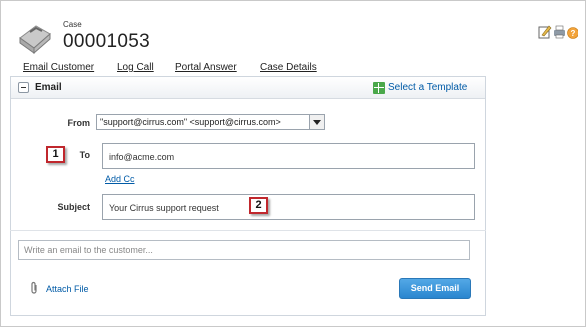 This screenshot has width=587, height=328. What do you see at coordinates (48, 87) in the screenshot?
I see `email-panel-title: Email` at bounding box center [48, 87].